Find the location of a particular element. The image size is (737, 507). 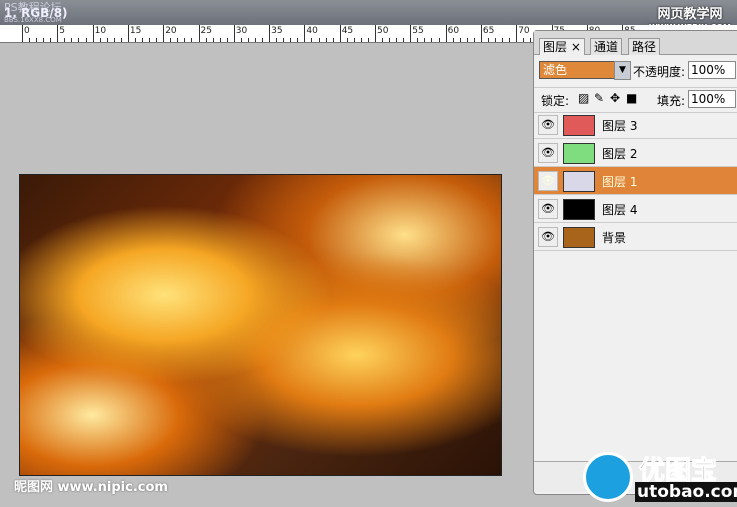

watermark-sub: BBS.16XX8.COM is located at coordinates (33, 20).